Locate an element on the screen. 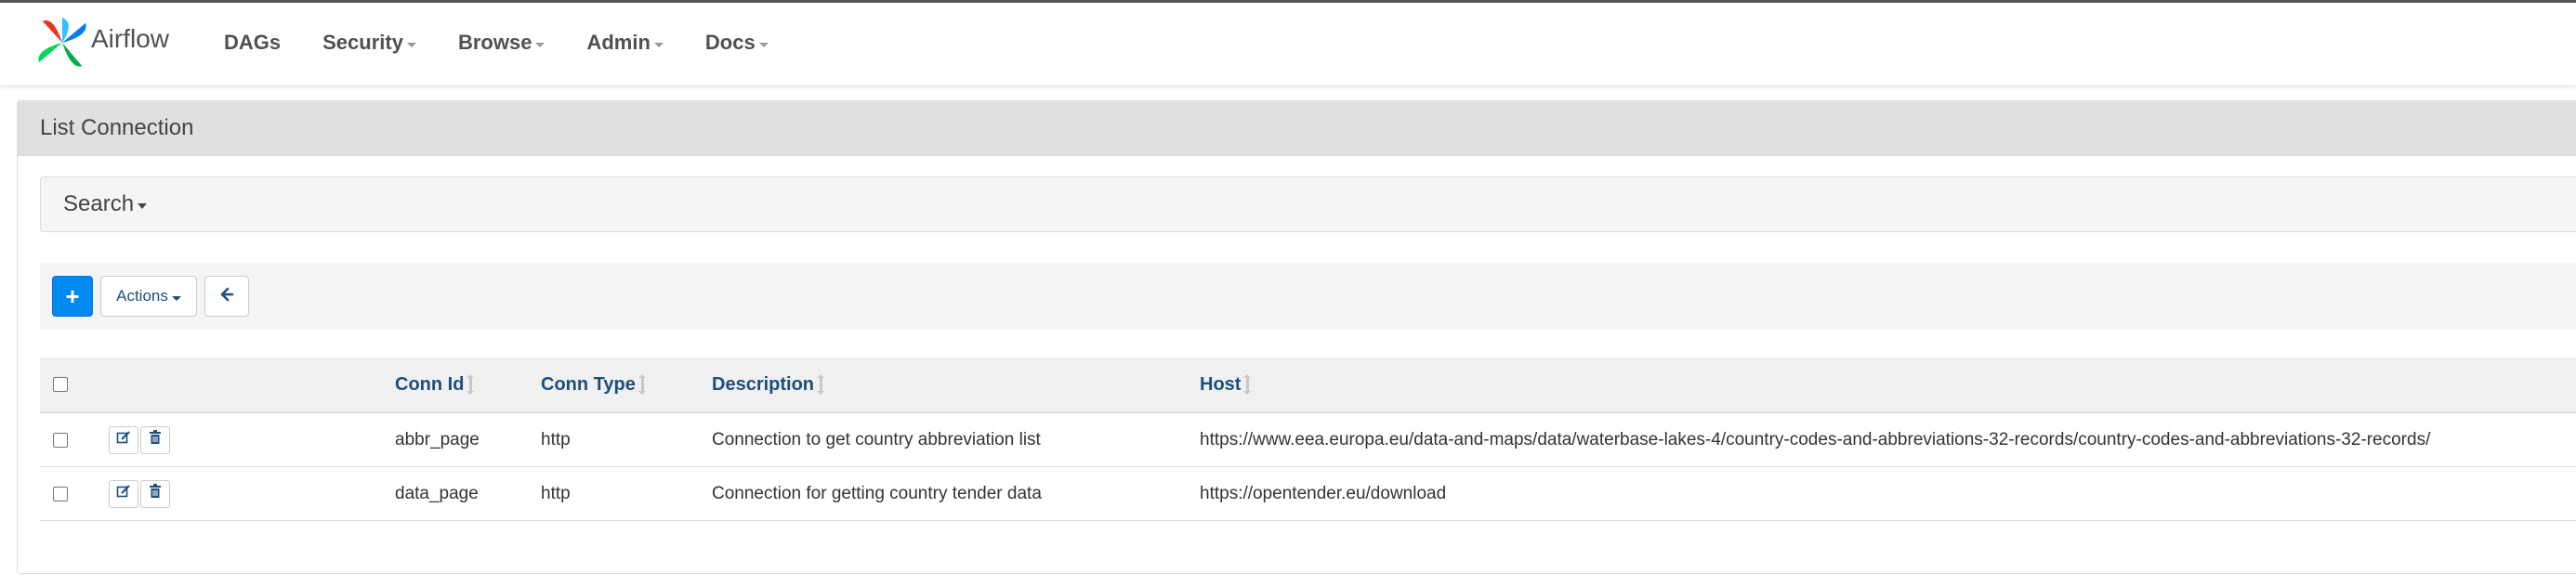  arrow-left-icon is located at coordinates (226, 296).